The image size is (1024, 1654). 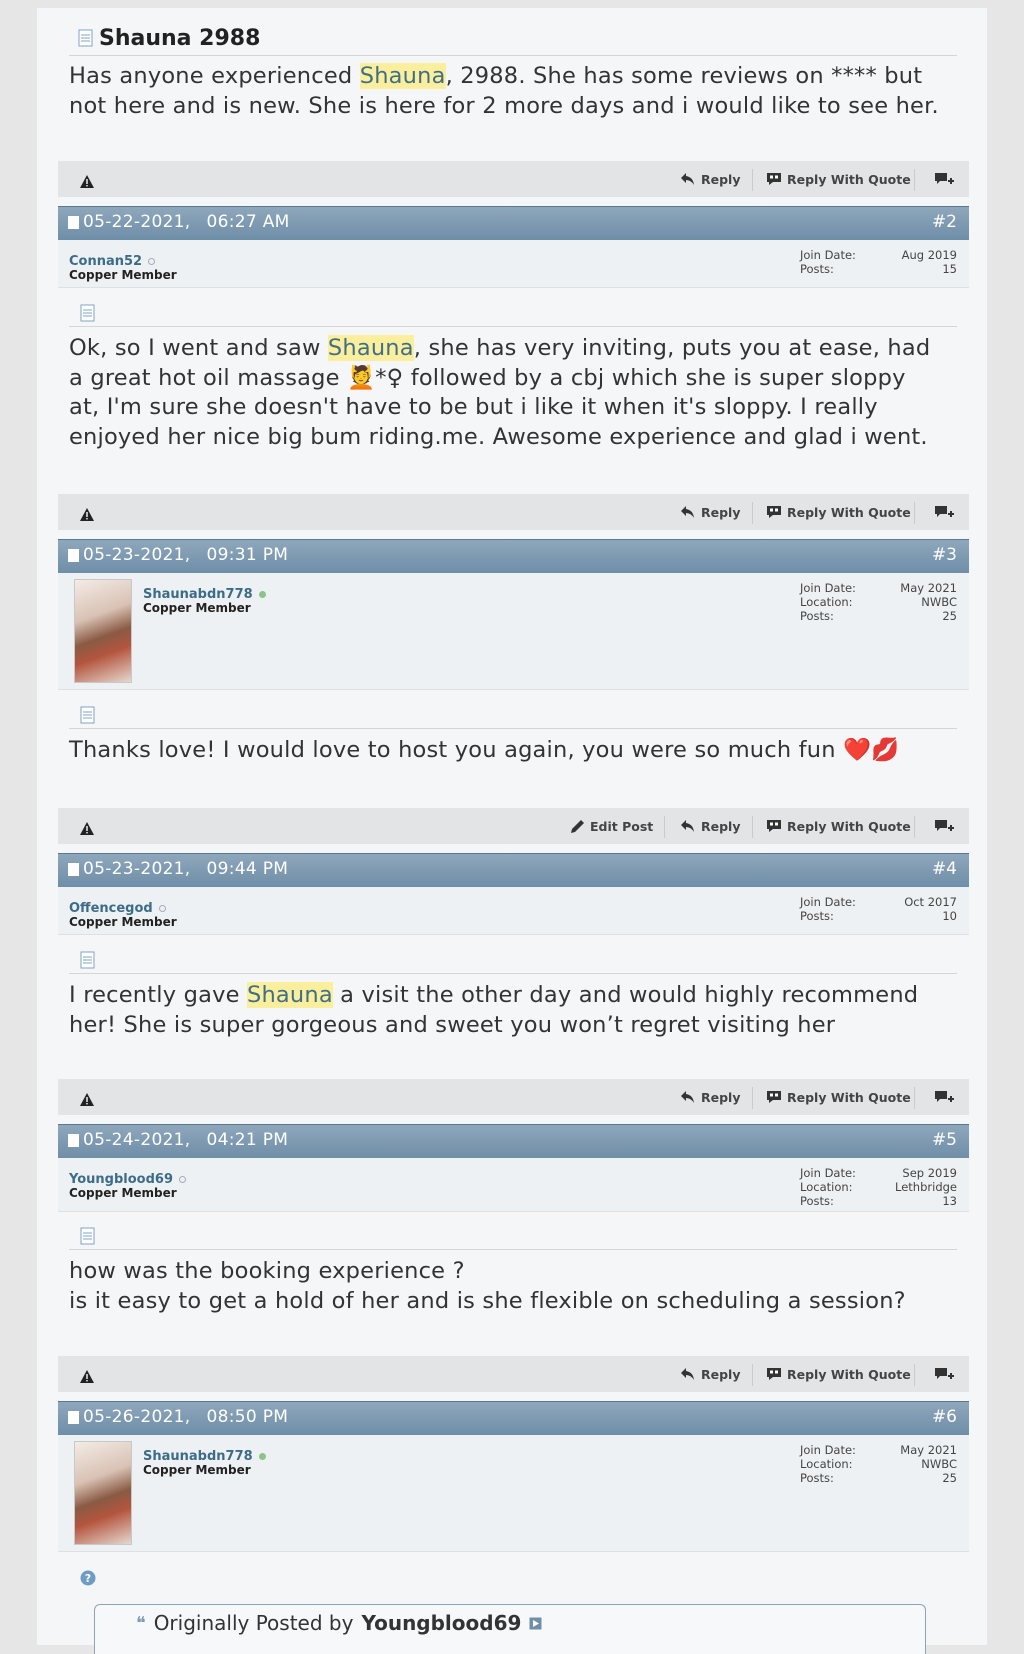 What do you see at coordinates (577, 826) in the screenshot?
I see `pencil-icon` at bounding box center [577, 826].